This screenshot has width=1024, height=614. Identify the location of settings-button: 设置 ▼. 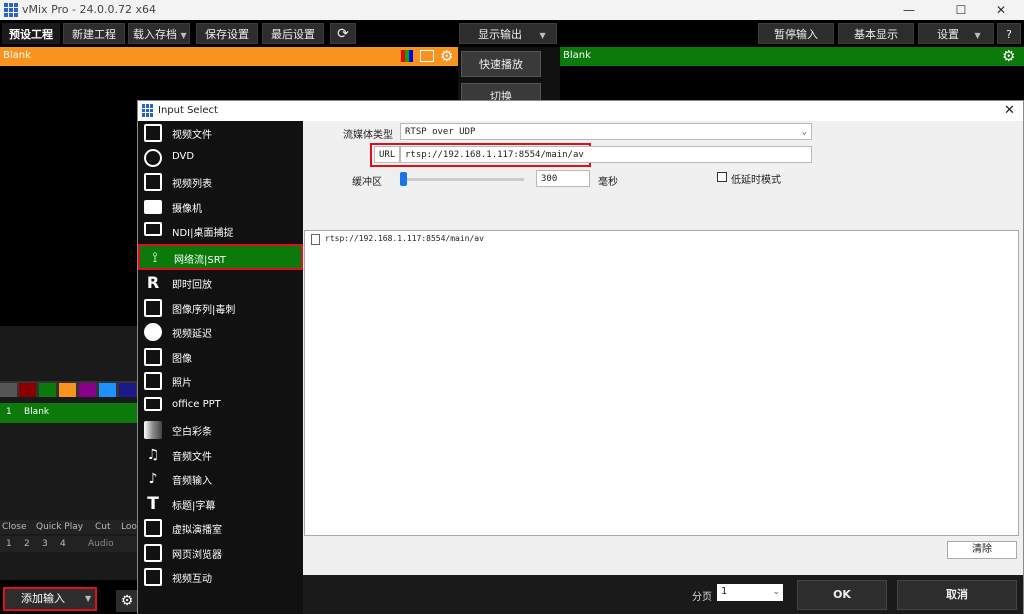
(956, 33).